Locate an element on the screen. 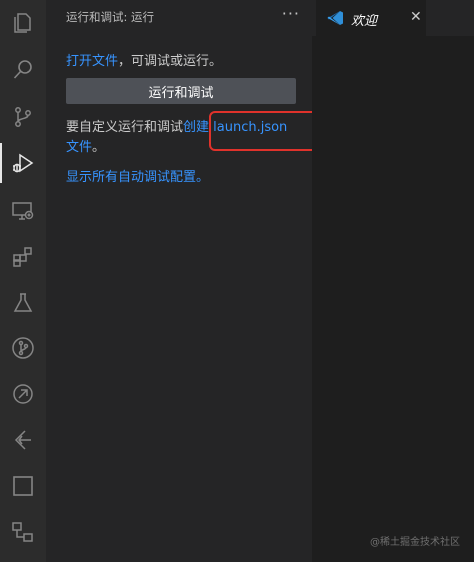  open-file-line: 打开文件，可调试或运行。 is located at coordinates (144, 59).